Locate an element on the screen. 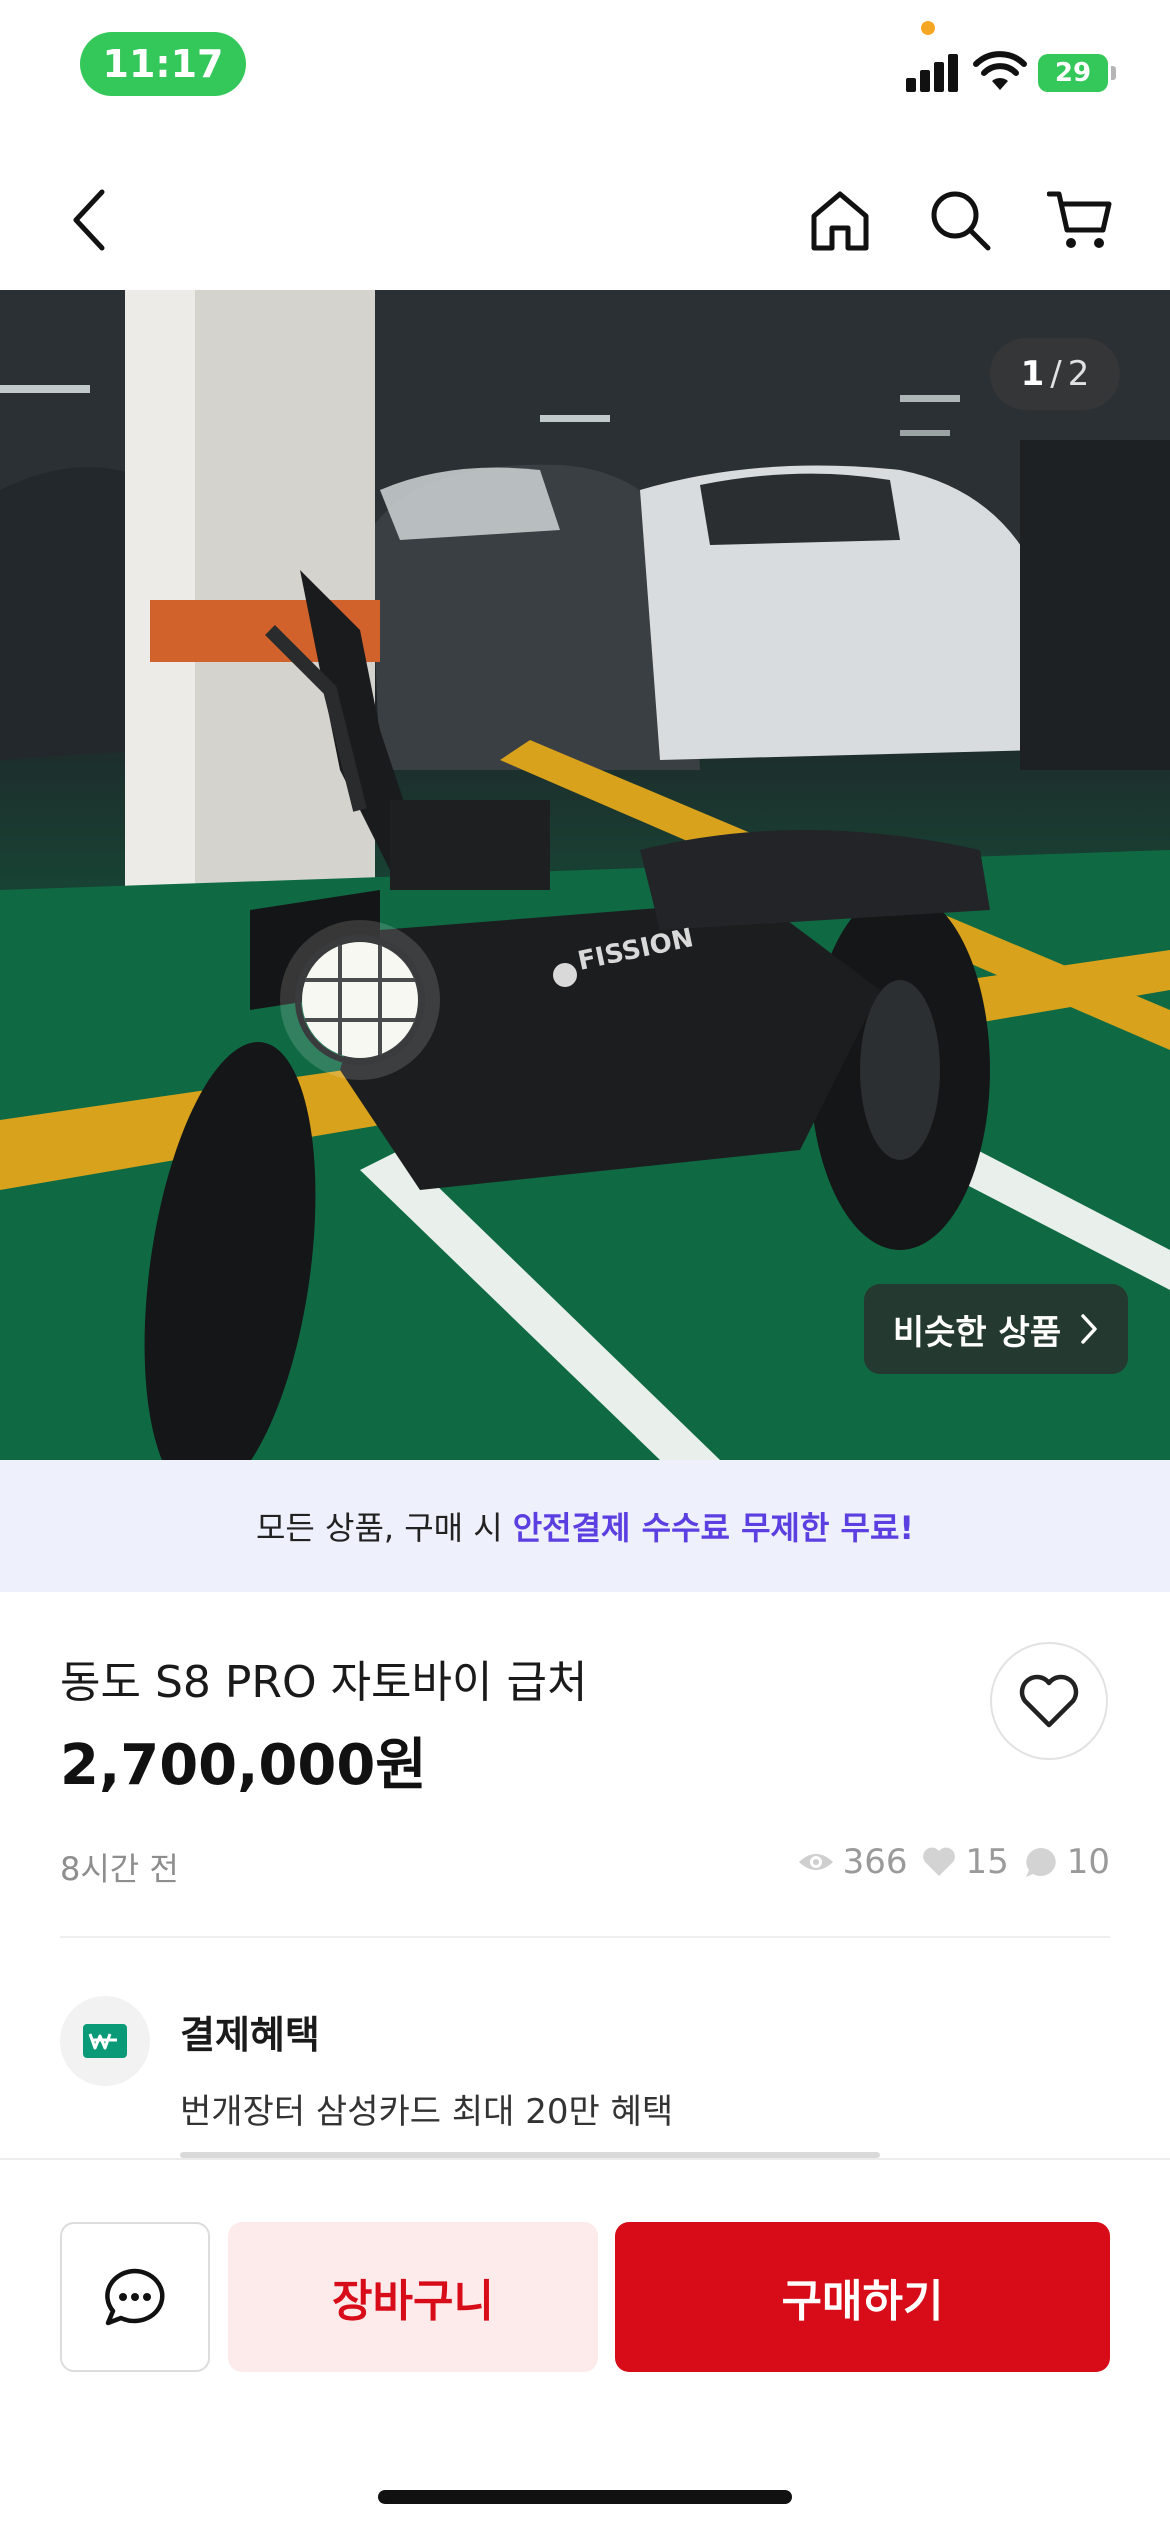 This screenshot has width=1170, height=2532. comments-stat: 10 is located at coordinates (1066, 1862).